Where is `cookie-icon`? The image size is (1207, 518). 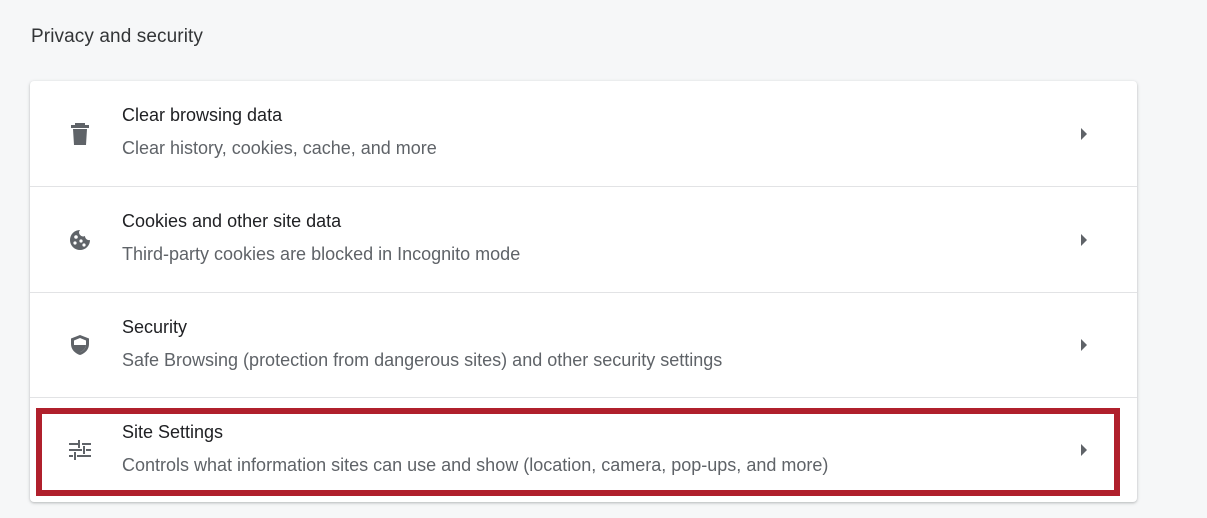
cookie-icon is located at coordinates (80, 240).